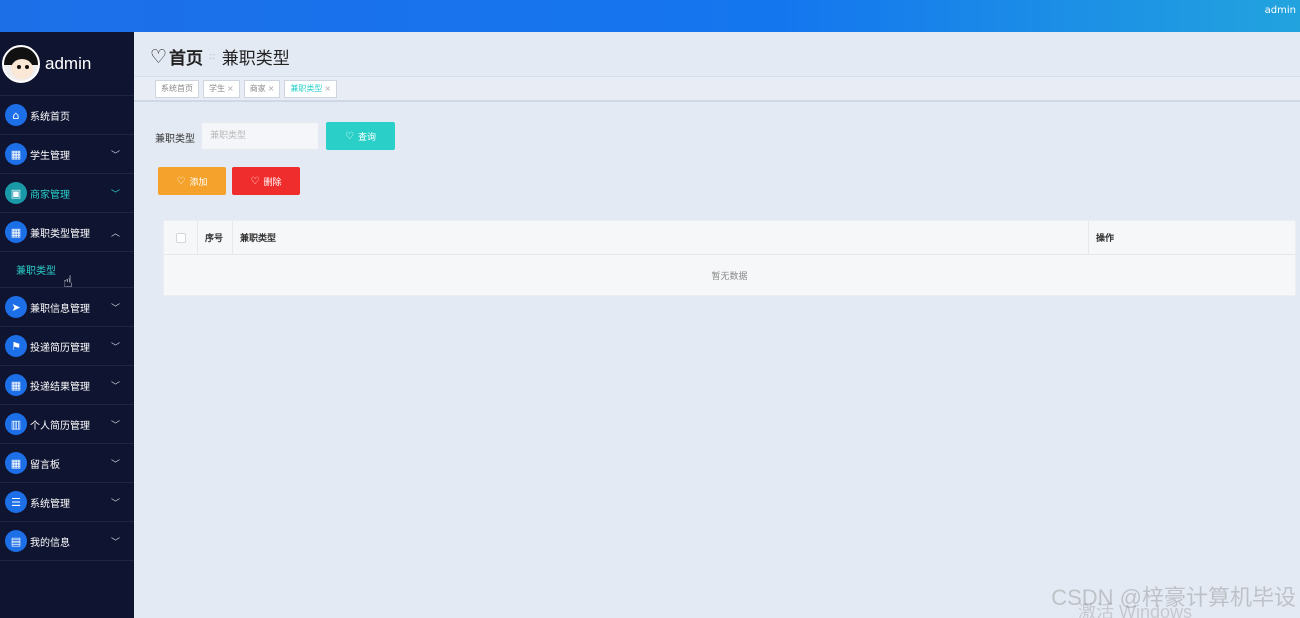  I want to click on tab-label: 学生, so click(217, 88).